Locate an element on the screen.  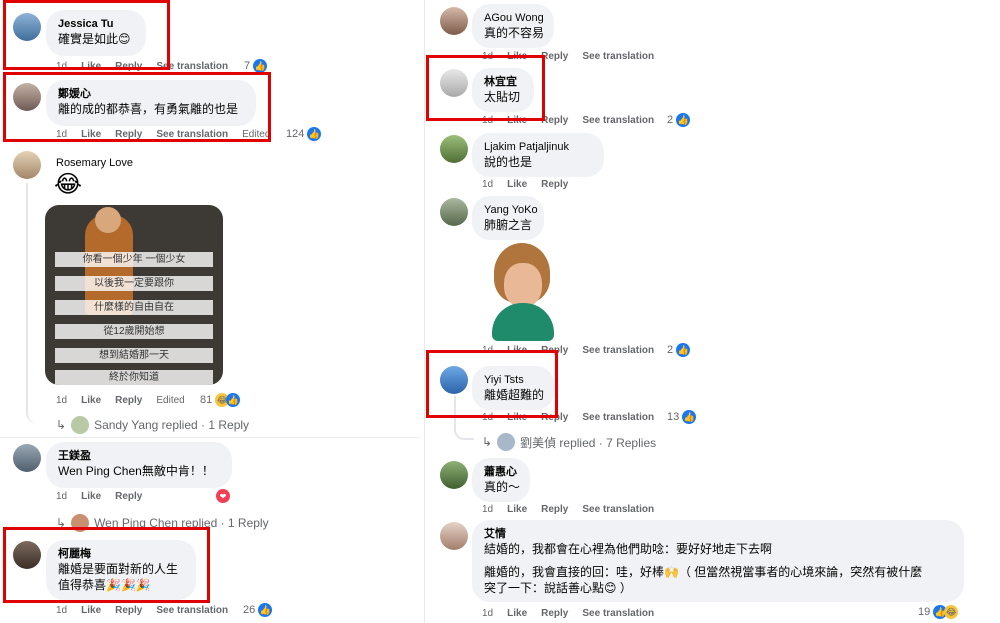
comment-bubble: Ljakim Patjaljinuk 說的也是 is located at coordinates (538, 155).